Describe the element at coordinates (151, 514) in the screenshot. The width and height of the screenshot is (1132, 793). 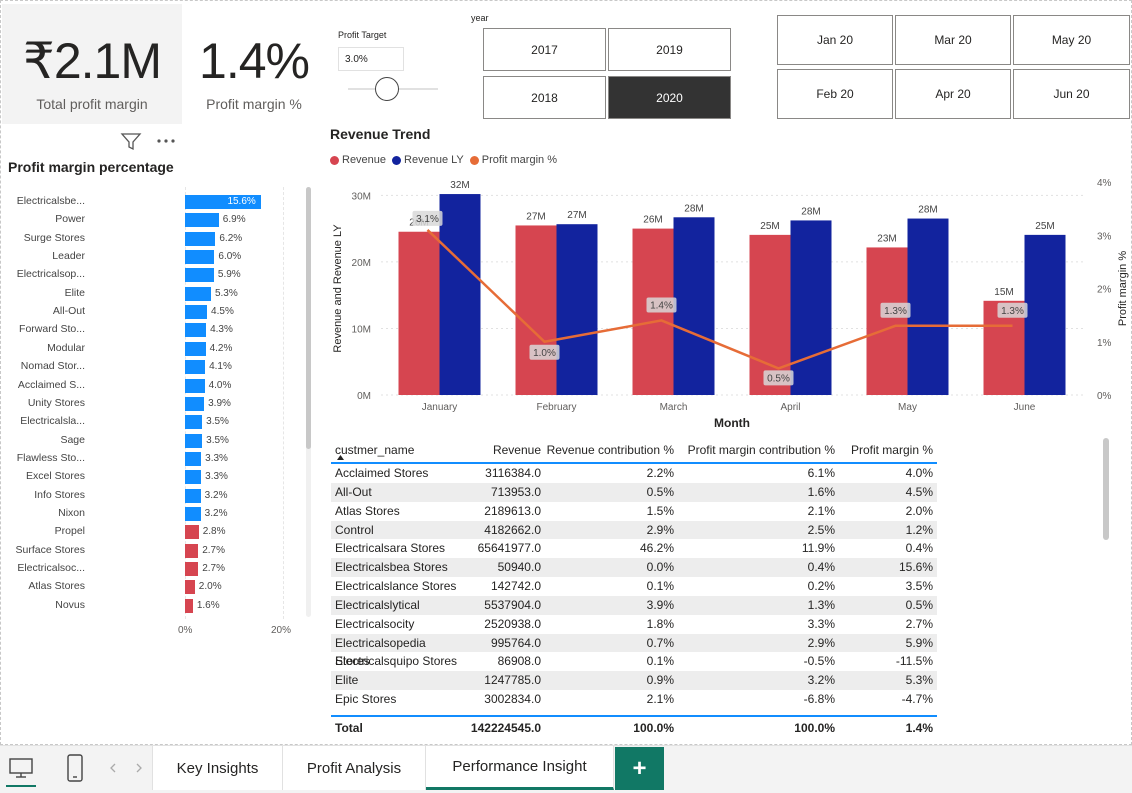
I see `pm-row: Nixon 3.2%` at that location.